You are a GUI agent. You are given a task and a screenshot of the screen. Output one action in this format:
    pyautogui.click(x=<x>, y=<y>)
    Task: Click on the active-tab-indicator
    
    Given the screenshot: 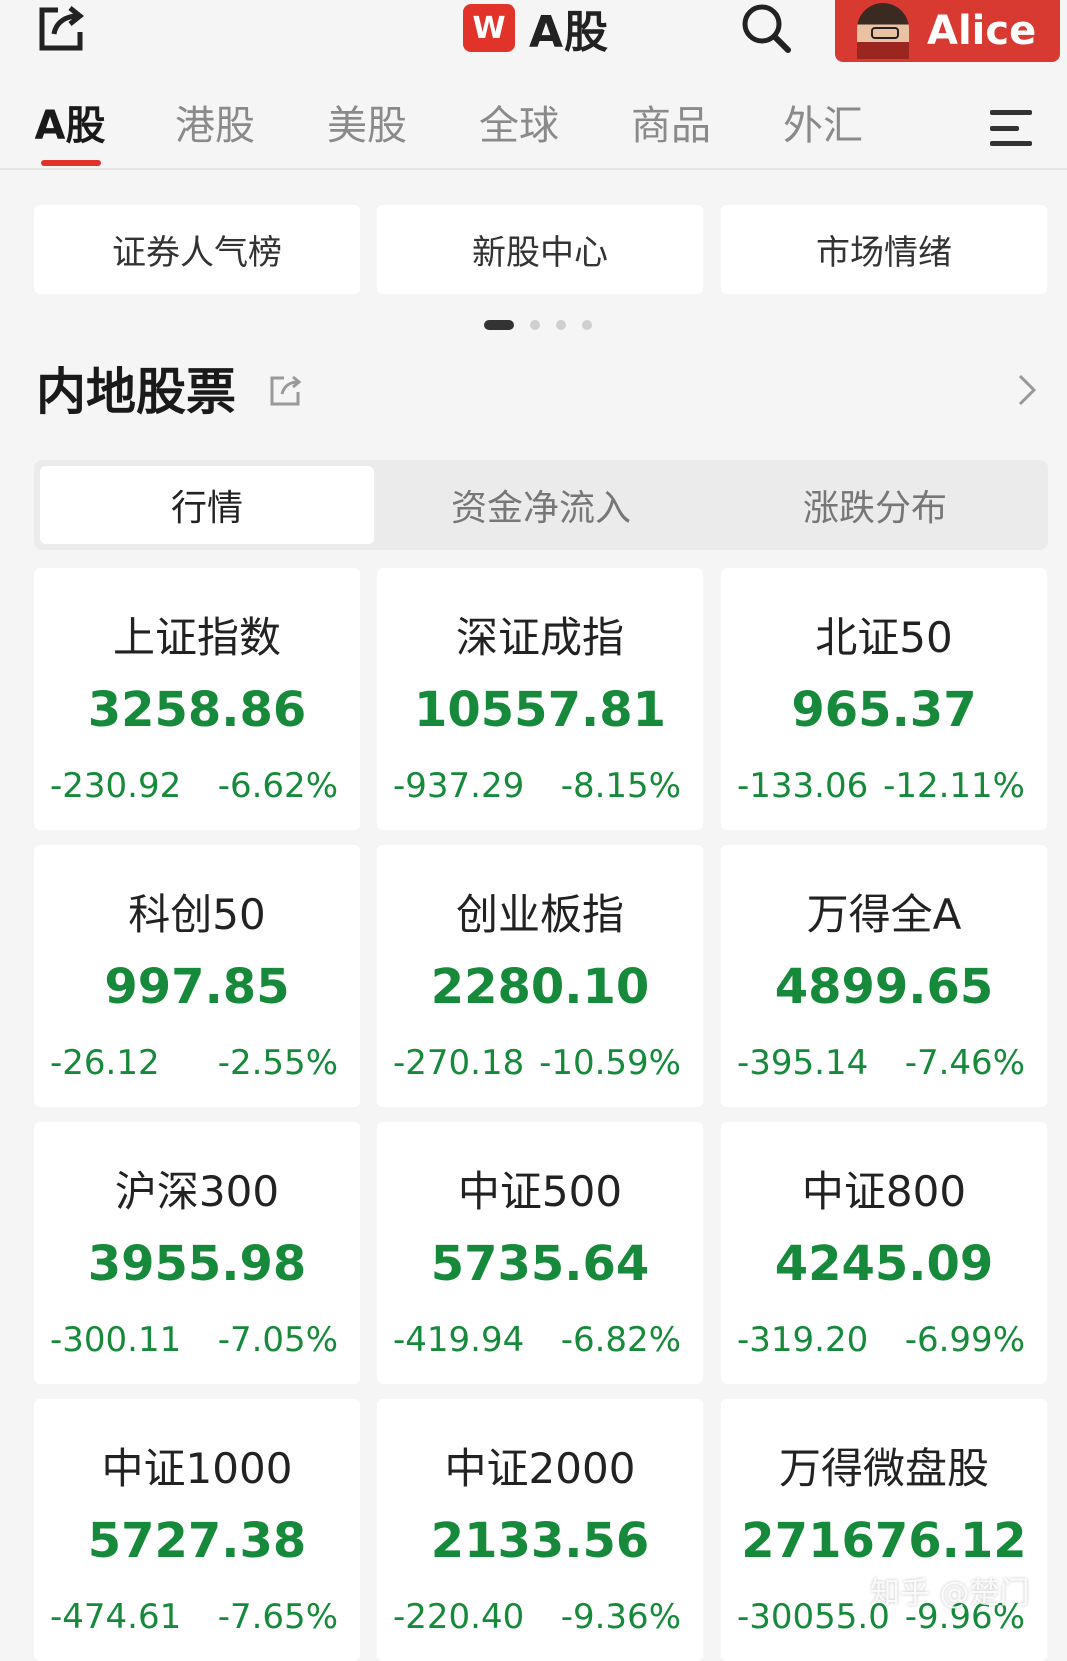 What is the action you would take?
    pyautogui.click(x=71, y=163)
    